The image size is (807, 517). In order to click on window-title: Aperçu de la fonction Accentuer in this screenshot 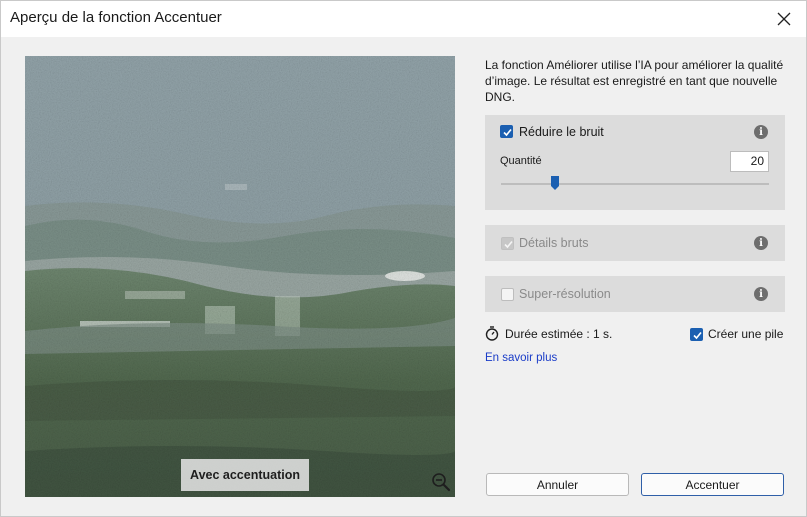, I will do `click(116, 17)`.